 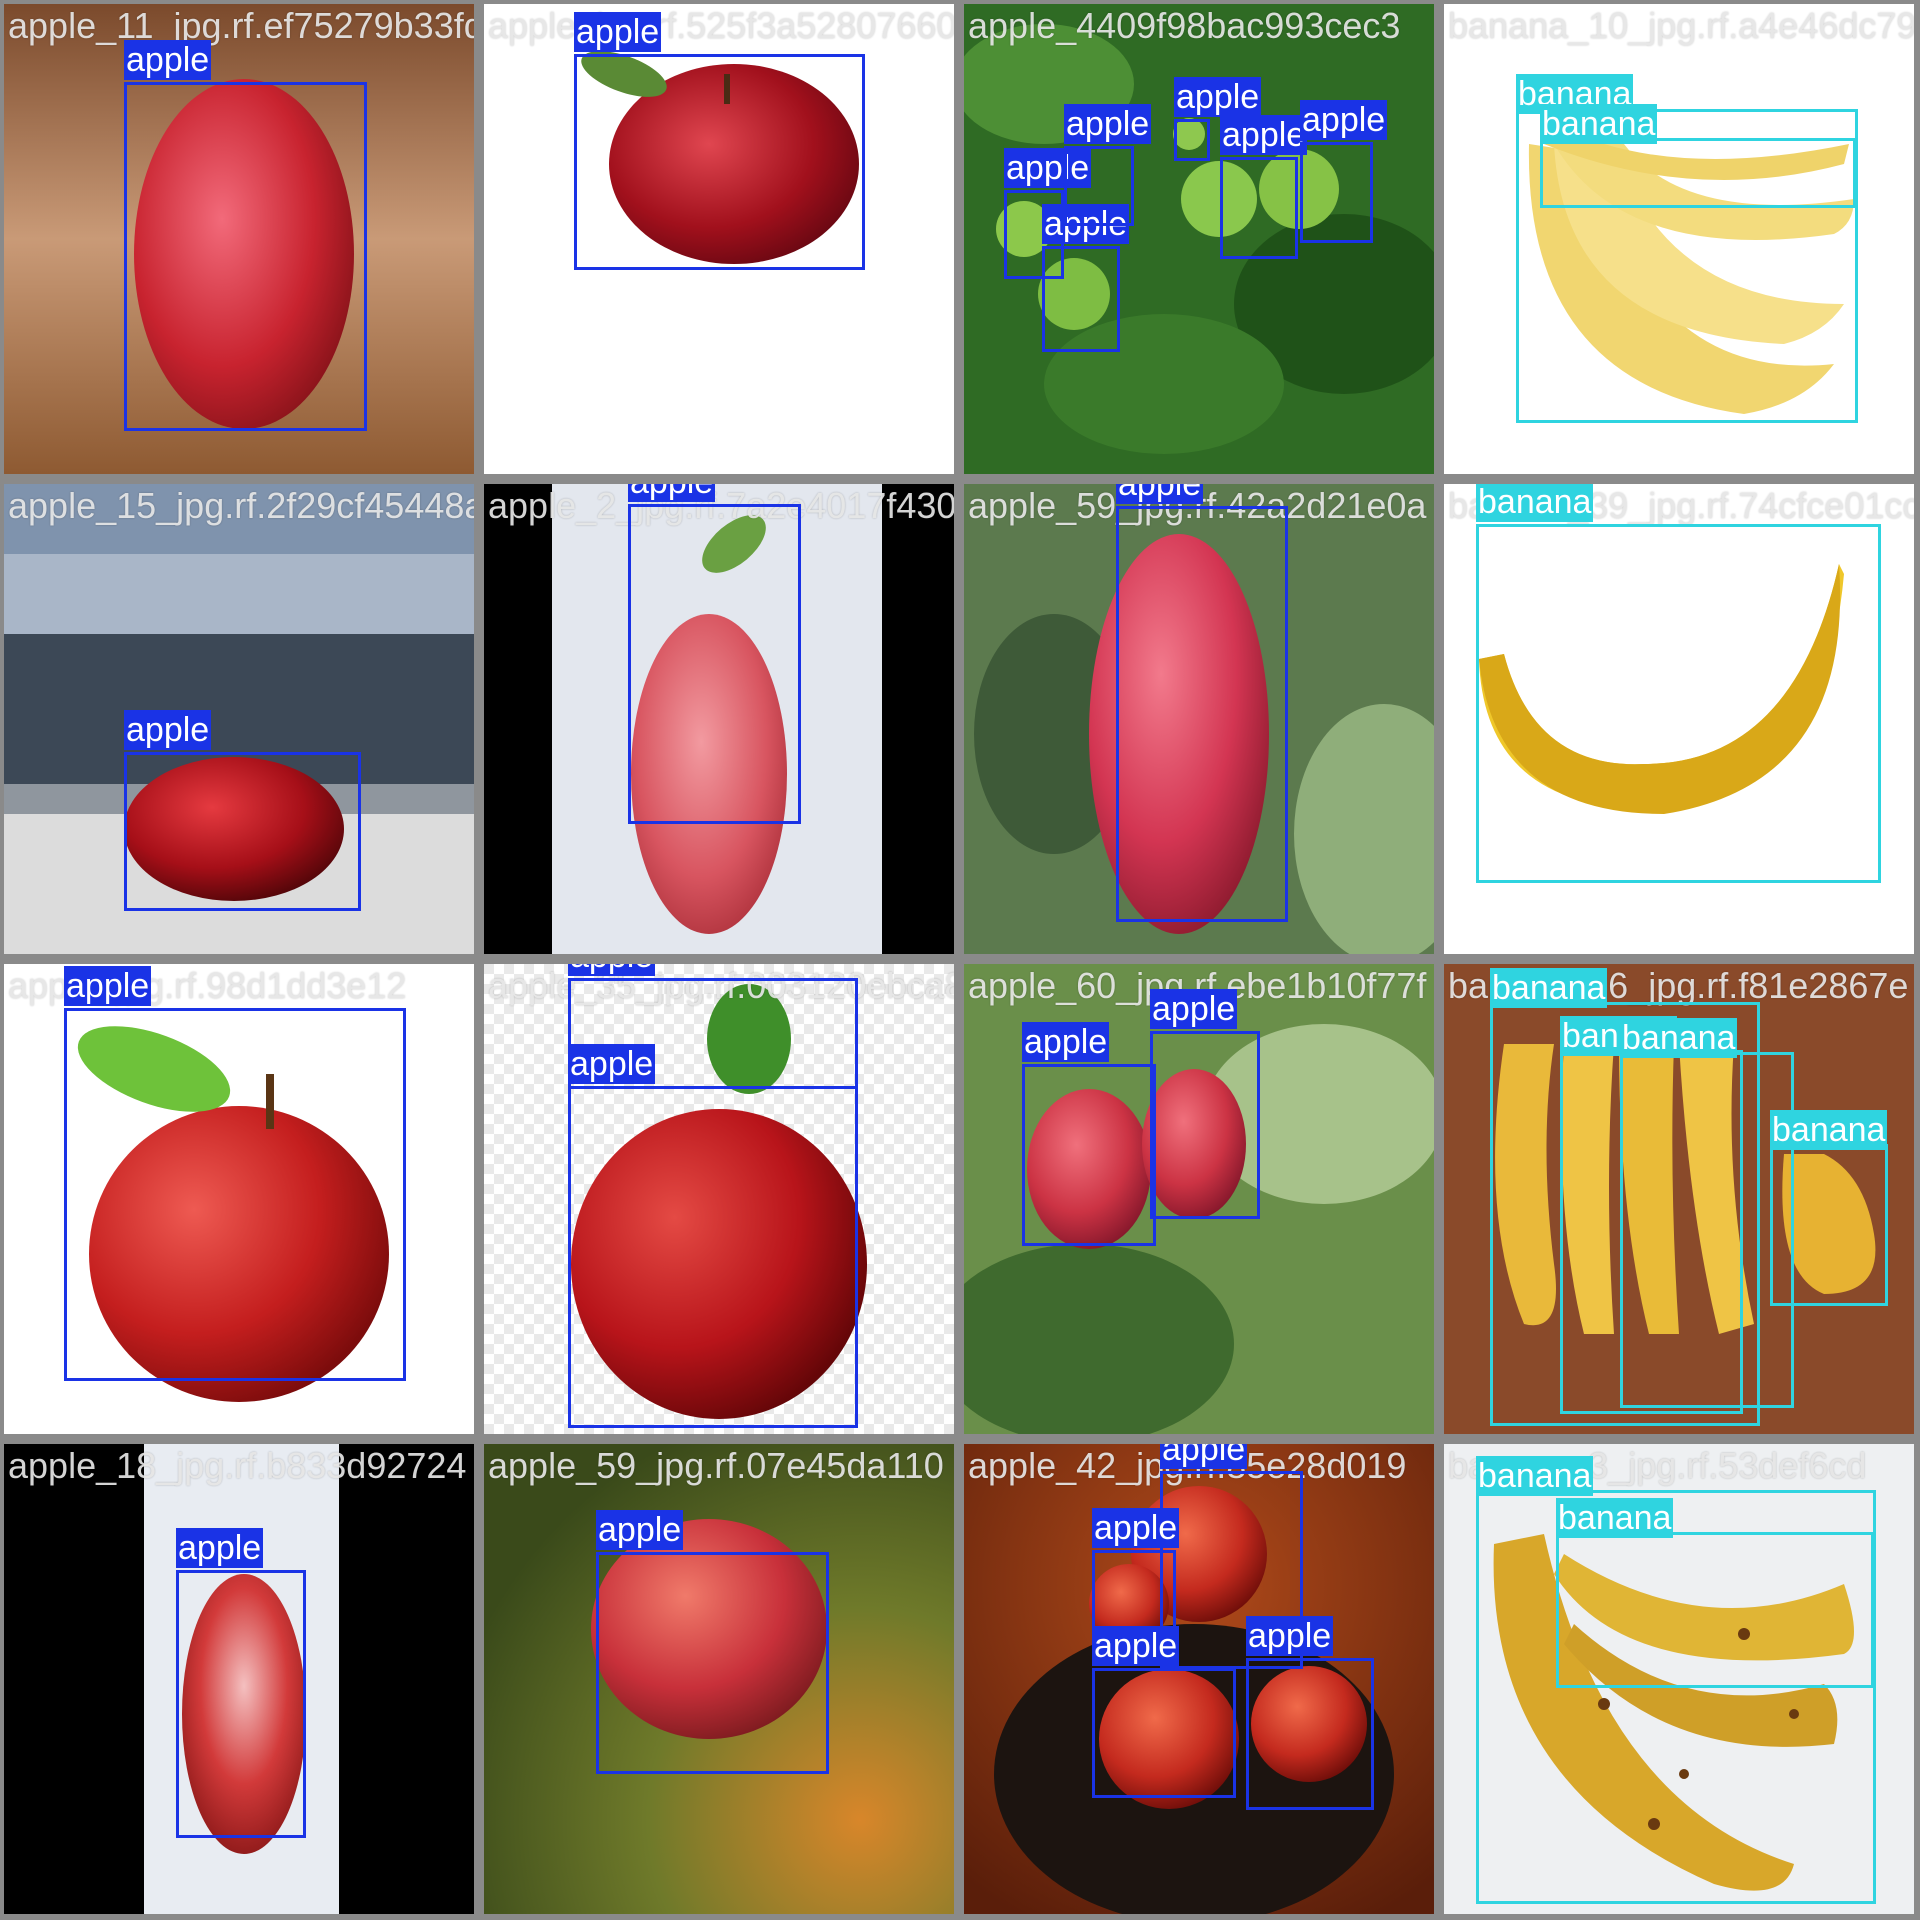 I want to click on tile-9: apple_jpg.rf.98d1dd3e12 apple, so click(x=239, y=1199).